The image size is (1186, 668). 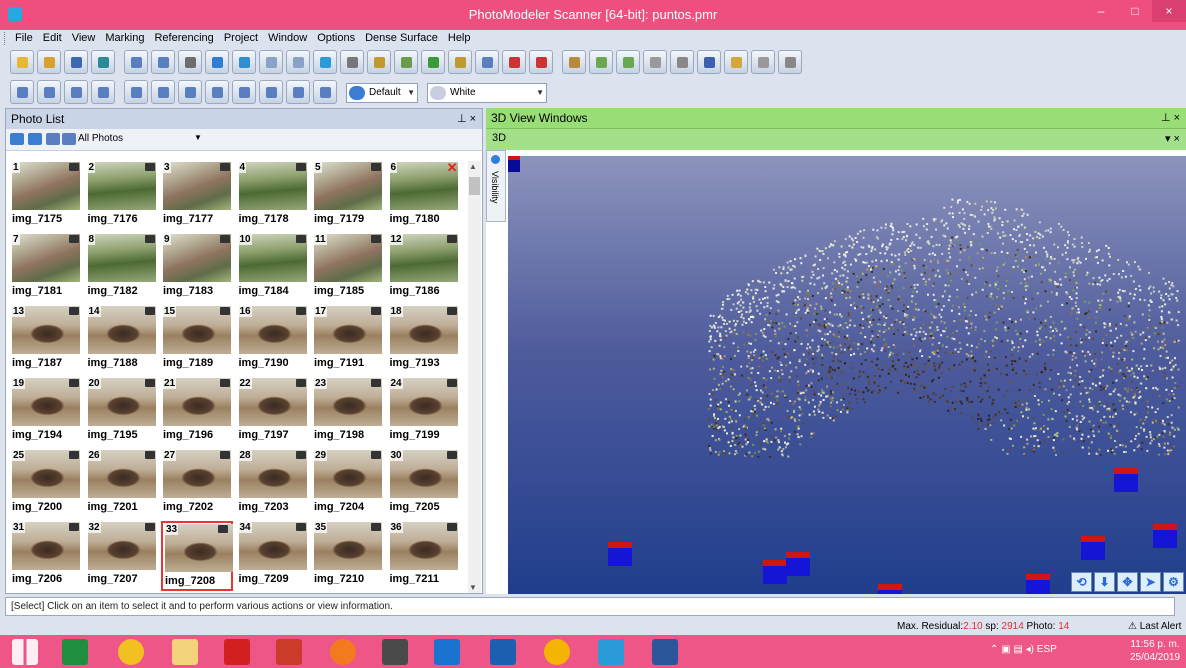 I want to click on photo-thumbnail: 11 img_7185, so click(x=348, y=268).